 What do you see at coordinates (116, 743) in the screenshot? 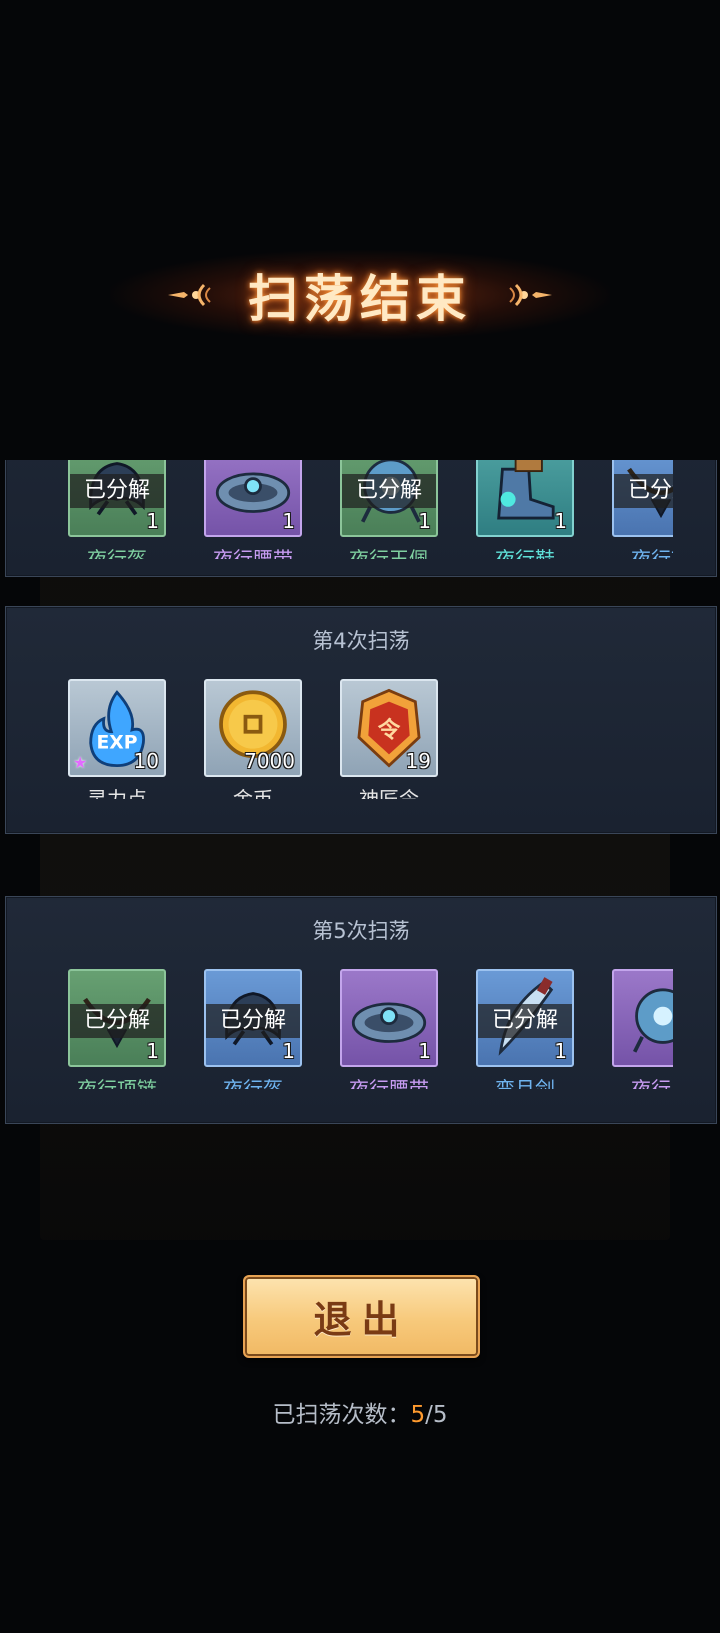
I see `svg-text: EXP` at bounding box center [116, 743].